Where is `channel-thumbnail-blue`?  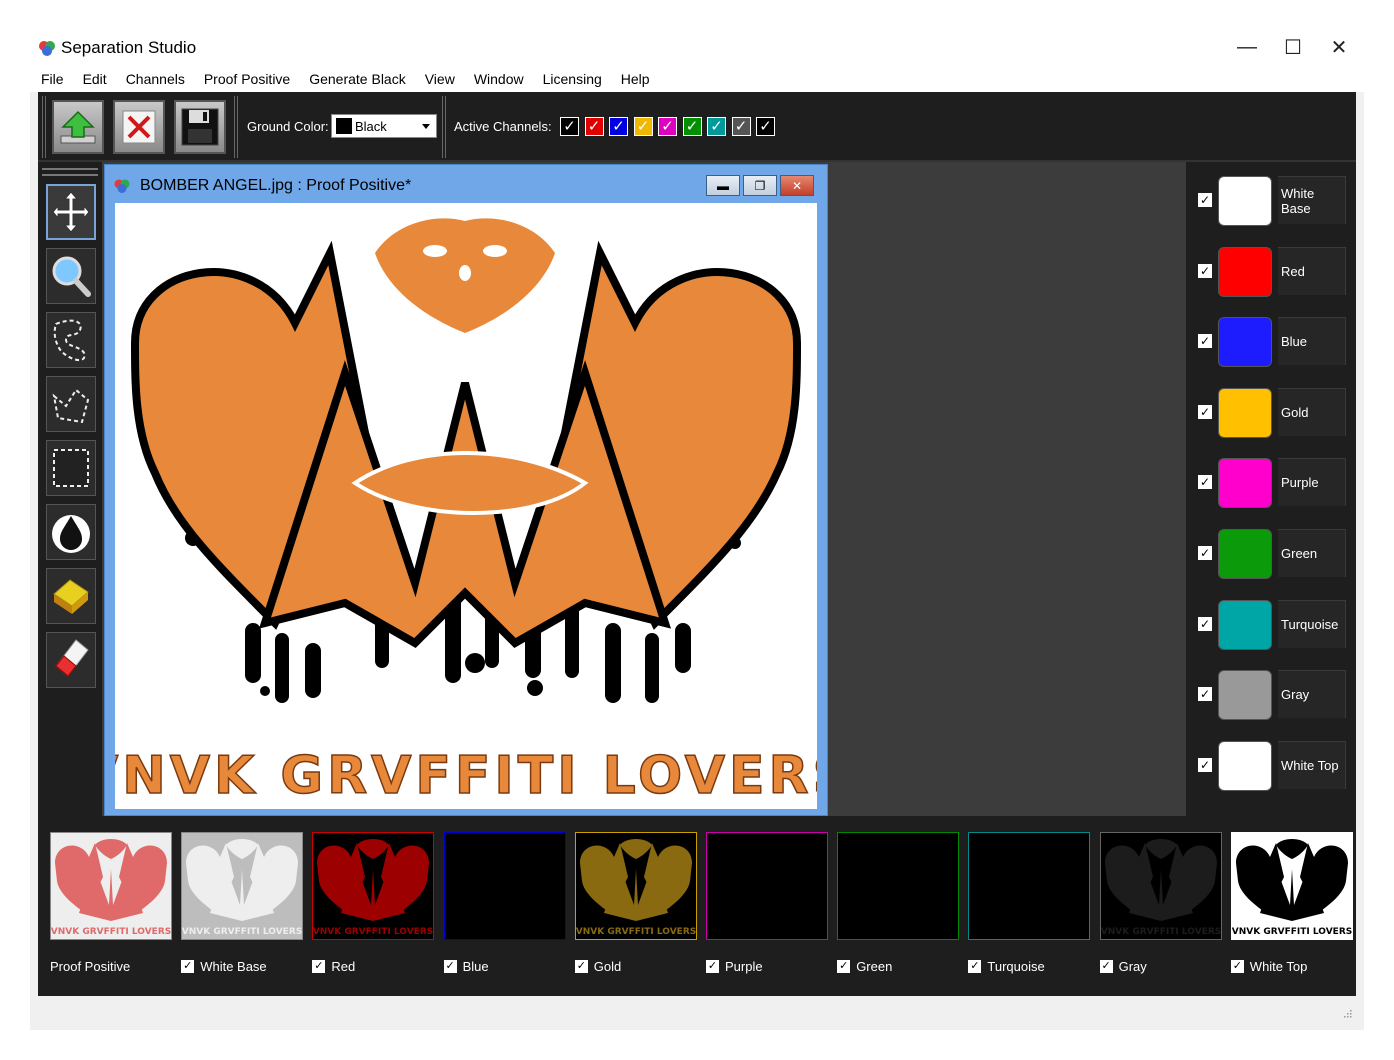
channel-thumbnail-blue is located at coordinates (504, 886).